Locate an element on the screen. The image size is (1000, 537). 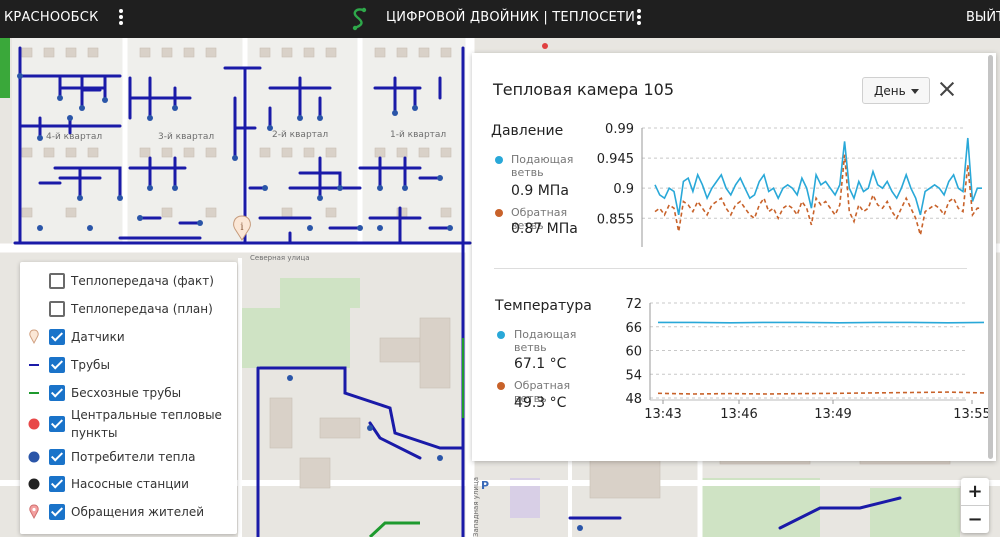
parking-icon: P is located at coordinates (485, 485).